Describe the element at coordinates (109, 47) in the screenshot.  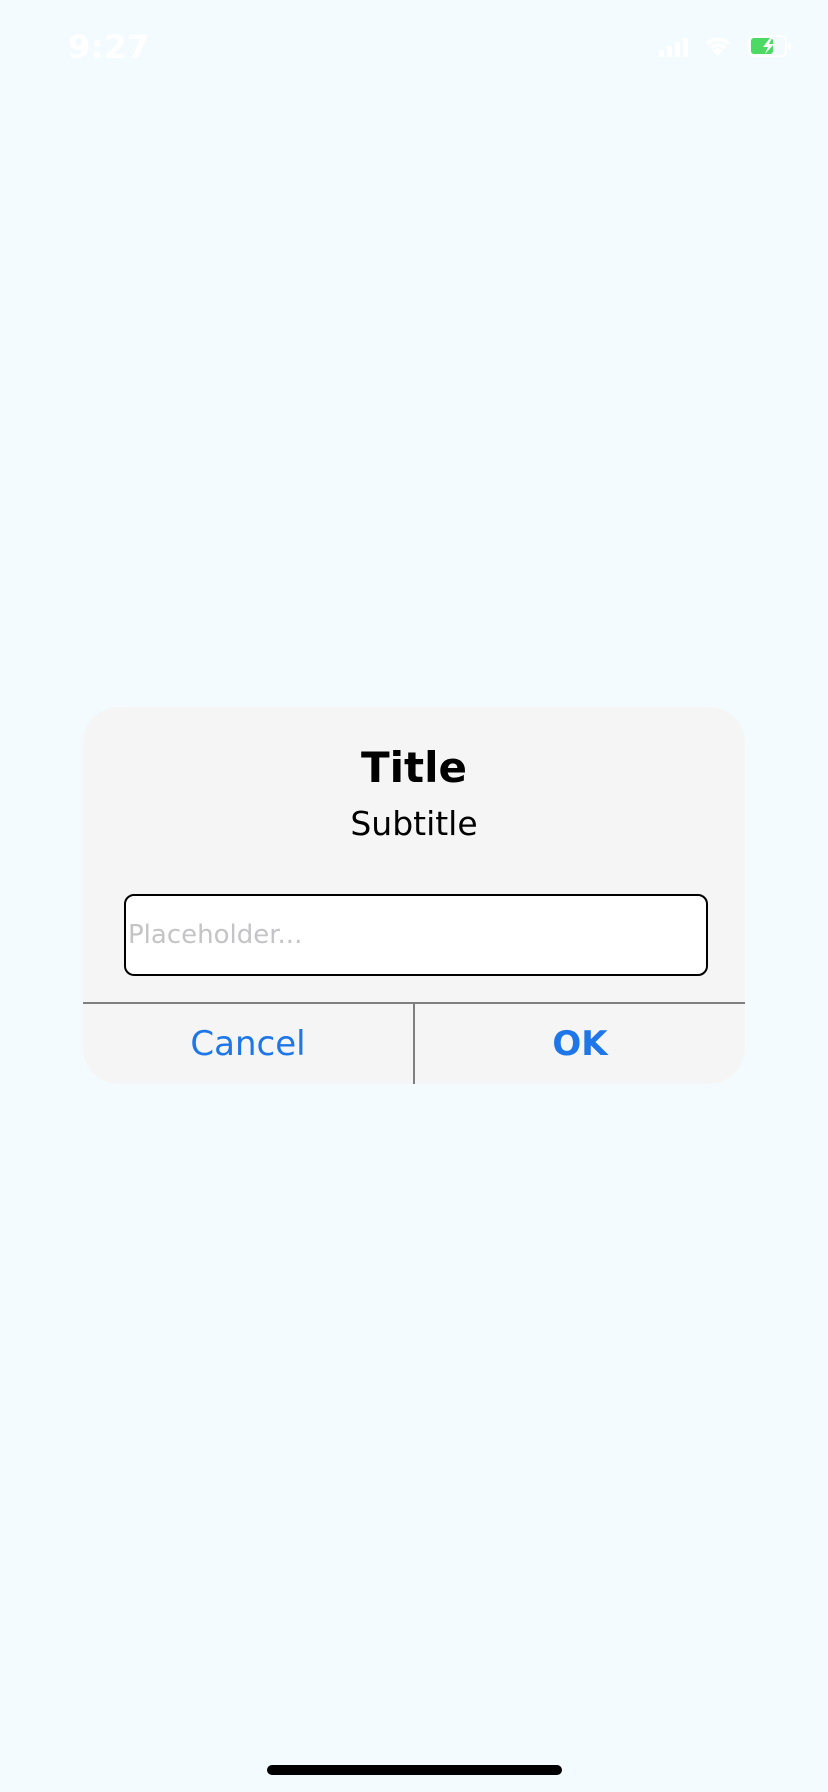
I see `status-time: 9:27` at that location.